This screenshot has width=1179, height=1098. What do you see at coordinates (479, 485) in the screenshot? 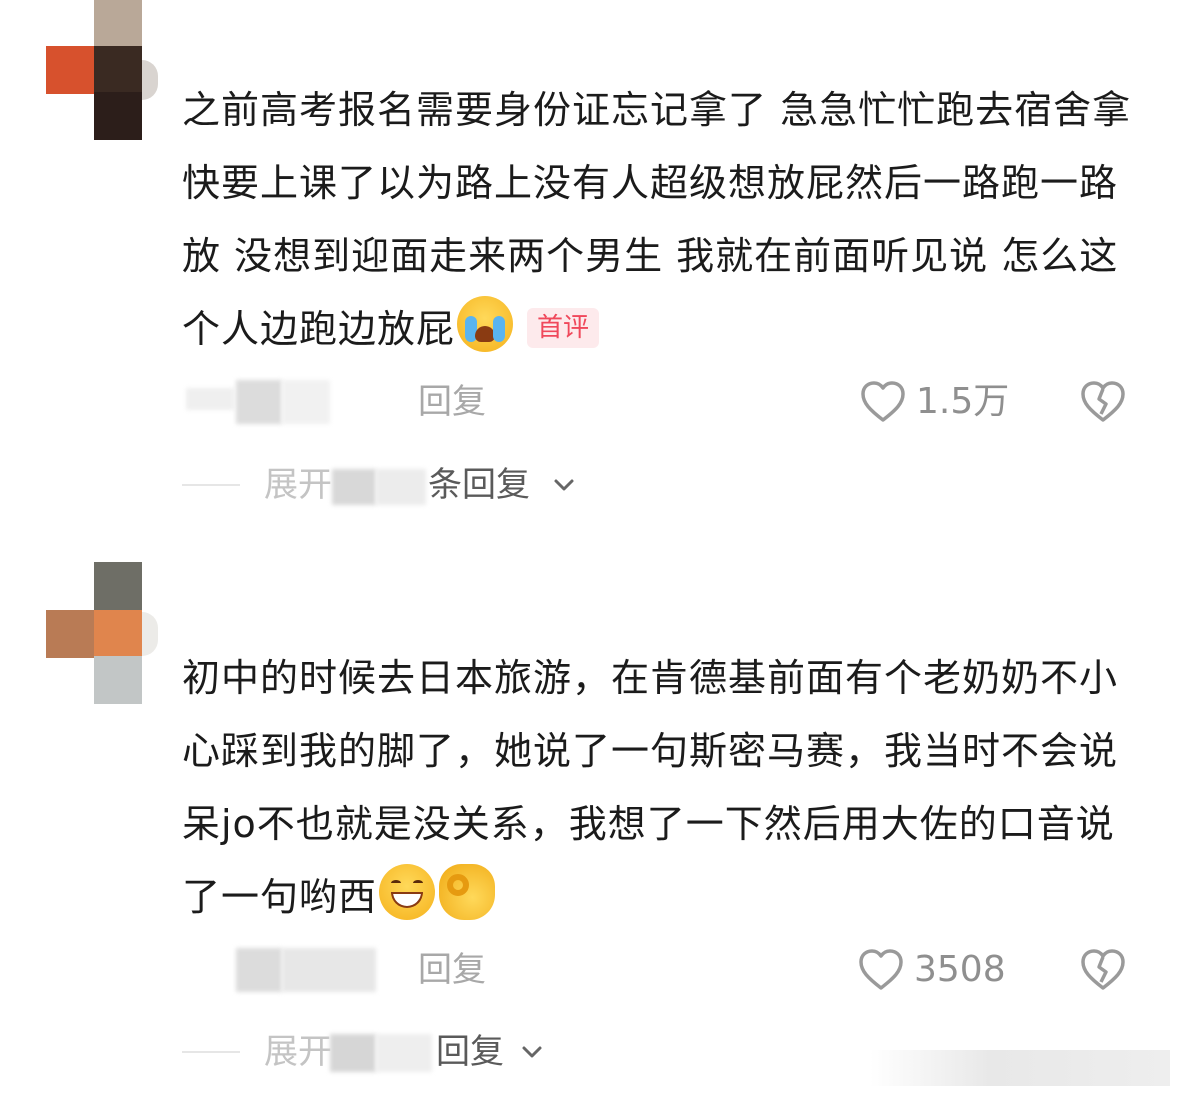
I see `expand-suffix: 条回复` at bounding box center [479, 485].